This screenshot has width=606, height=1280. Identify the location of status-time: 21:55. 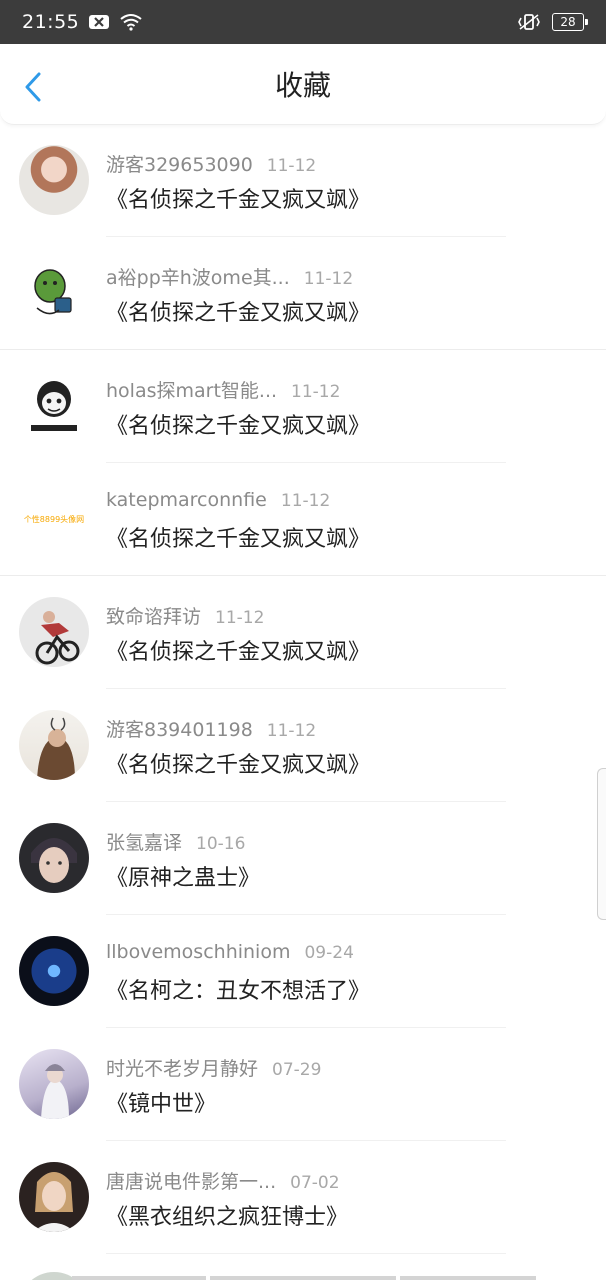
(51, 22).